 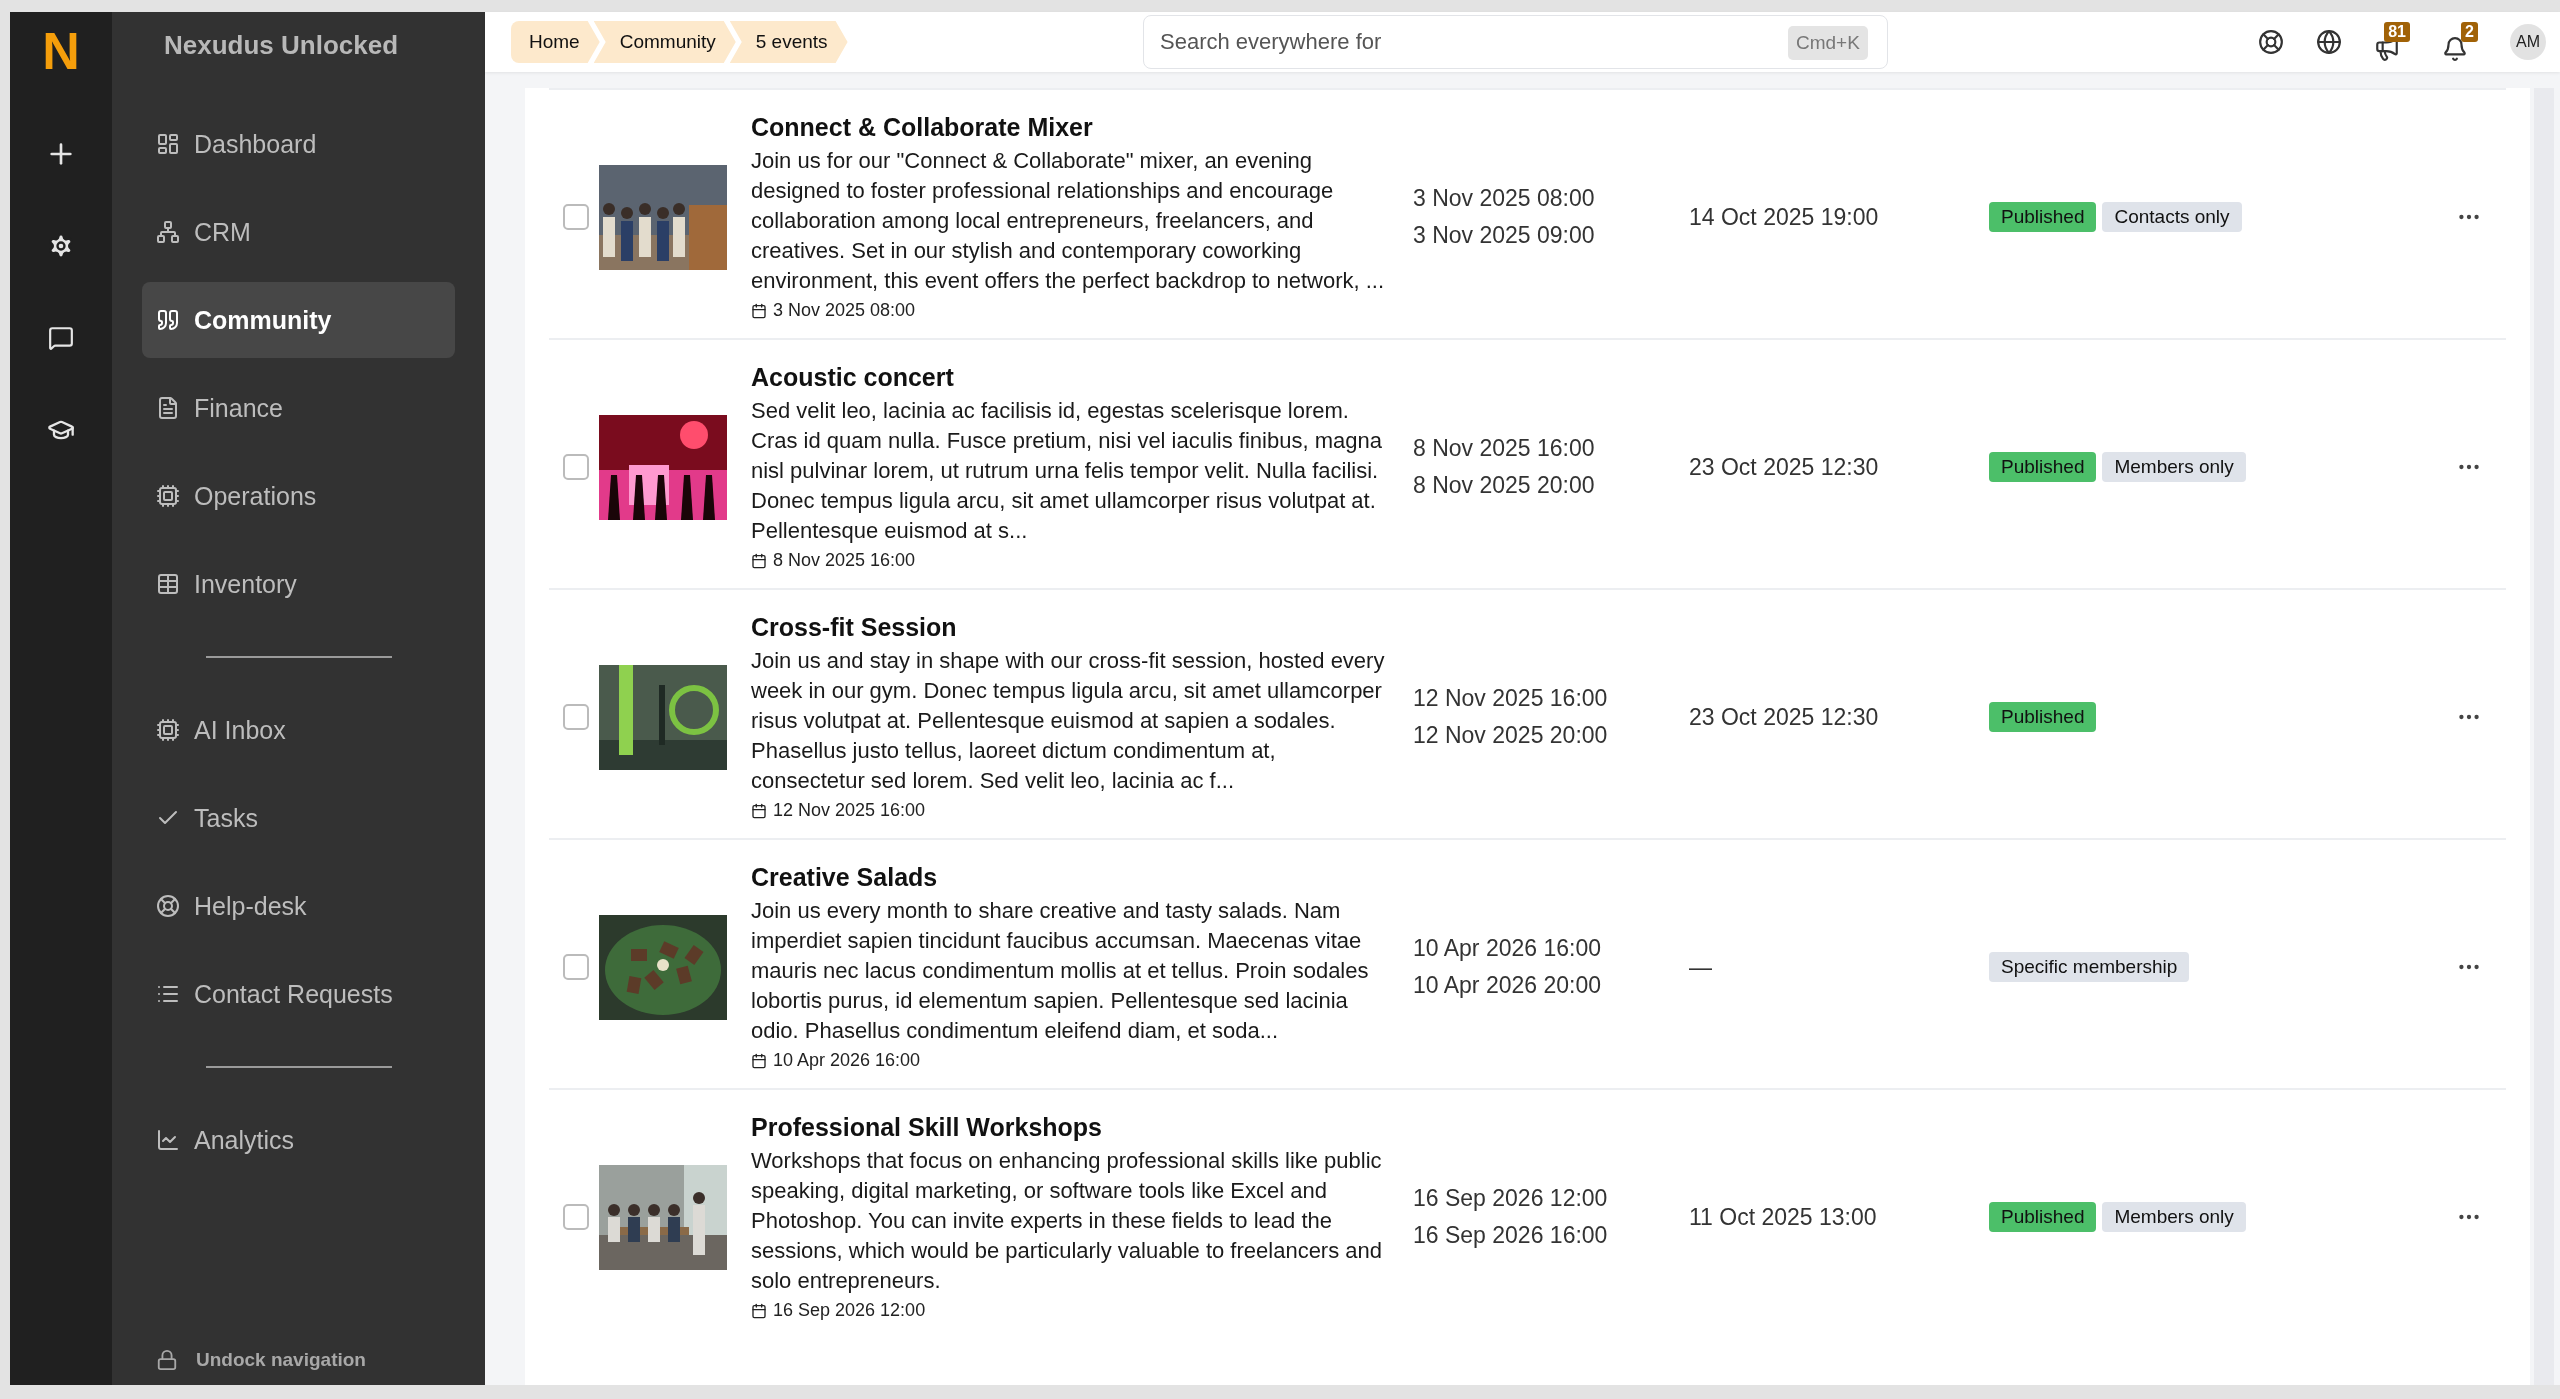 I want to click on nav-item: Tasks, so click(x=298, y=818).